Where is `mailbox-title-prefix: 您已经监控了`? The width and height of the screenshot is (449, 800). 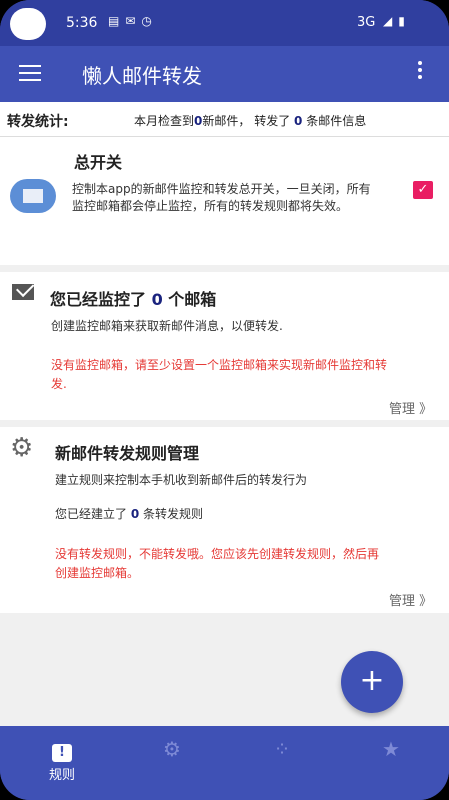
mailbox-title-prefix: 您已经监控了 is located at coordinates (101, 299).